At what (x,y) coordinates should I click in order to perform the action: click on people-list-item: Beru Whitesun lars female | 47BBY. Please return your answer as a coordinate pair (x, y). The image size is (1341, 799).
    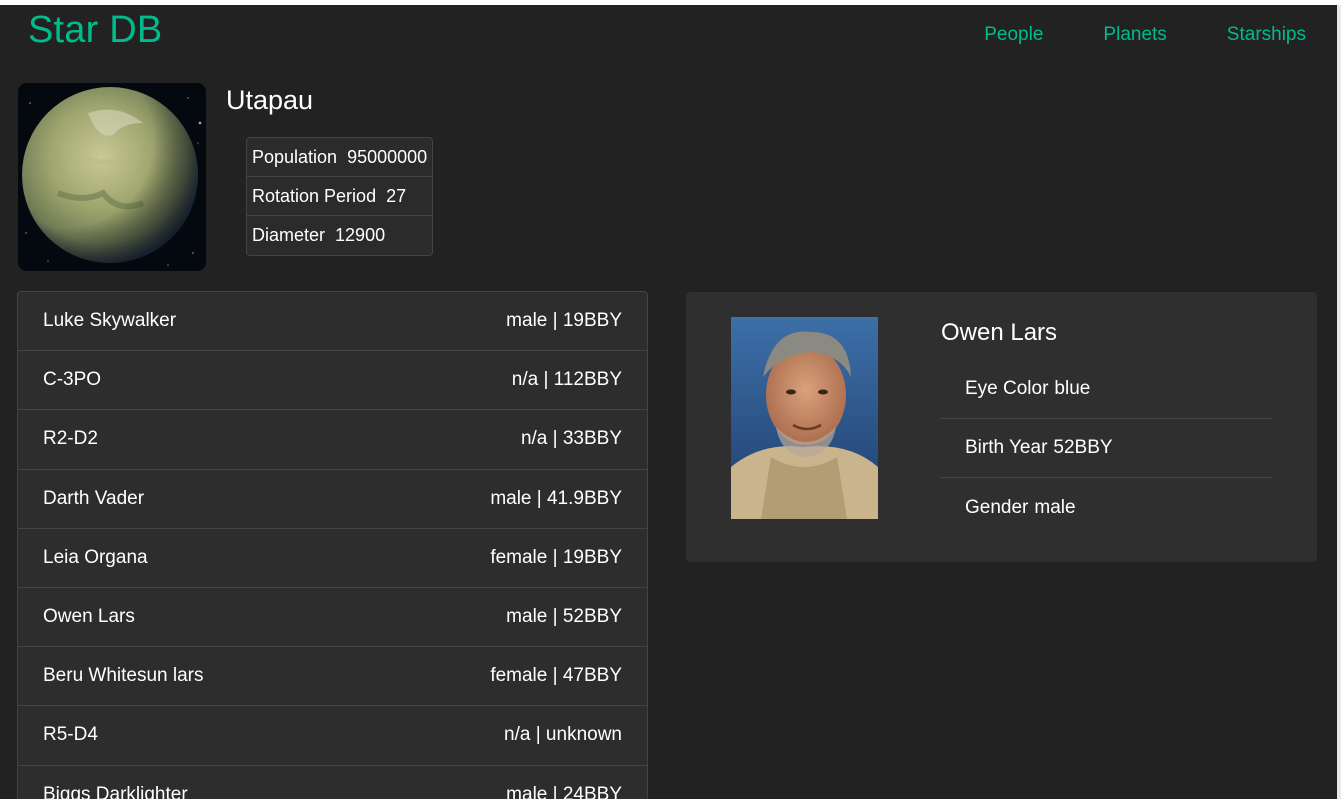
    Looking at the image, I should click on (332, 677).